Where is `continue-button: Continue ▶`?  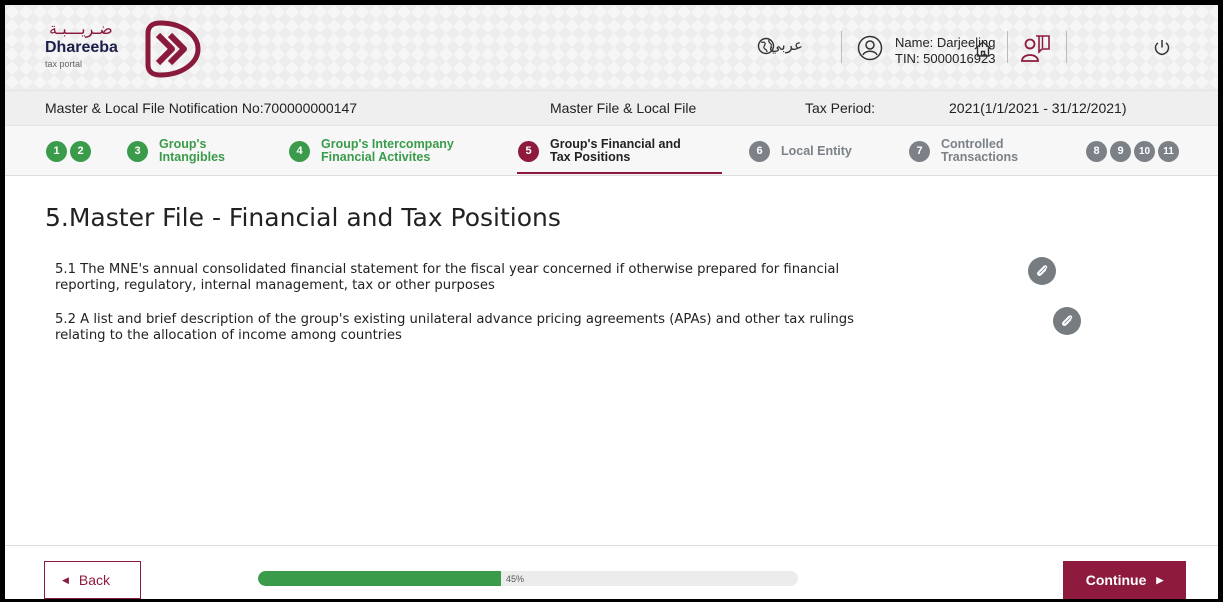
continue-button: Continue ▶ is located at coordinates (1124, 580).